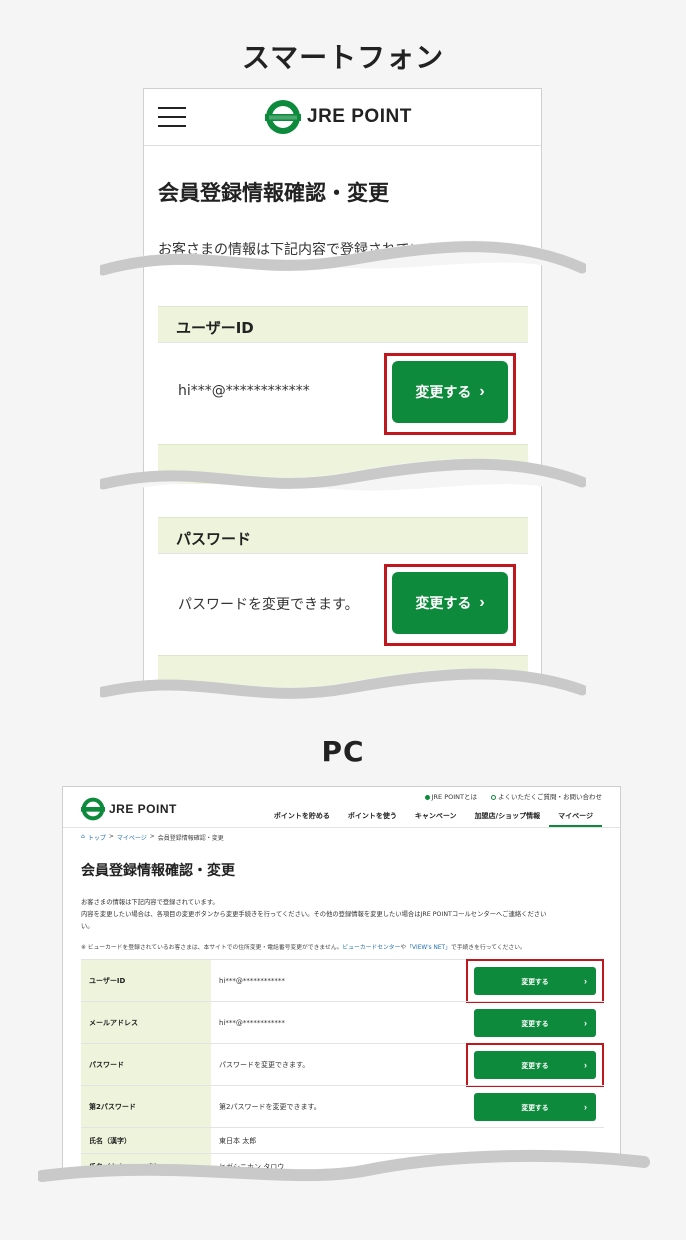 The image size is (686, 1240). I want to click on home-icon: ⌂, so click(83, 837).